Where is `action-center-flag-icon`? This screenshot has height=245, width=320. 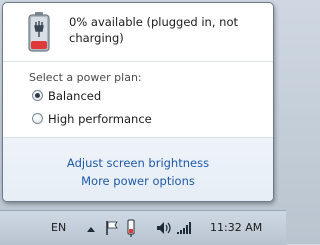
action-center-flag-icon is located at coordinates (112, 228).